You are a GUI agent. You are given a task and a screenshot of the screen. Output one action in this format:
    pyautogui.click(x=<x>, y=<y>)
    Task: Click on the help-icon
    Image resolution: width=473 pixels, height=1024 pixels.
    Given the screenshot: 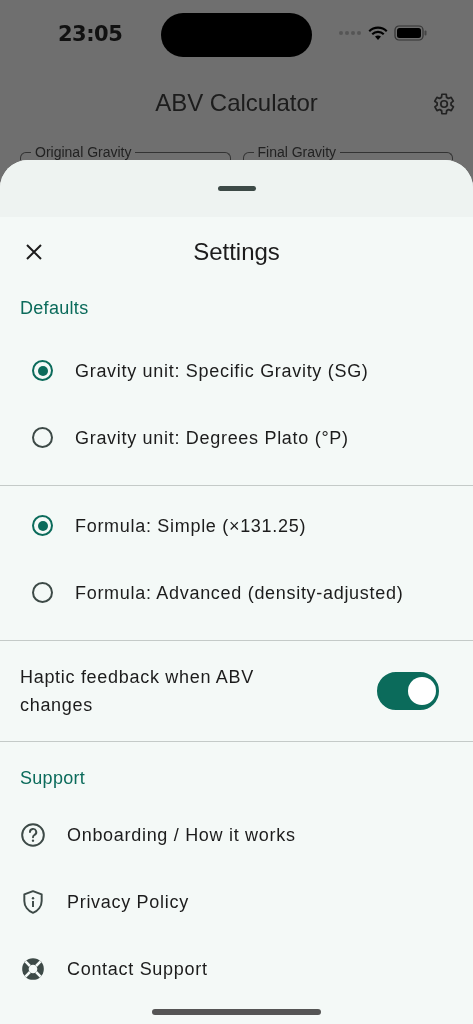 What is the action you would take?
    pyautogui.click(x=33, y=834)
    